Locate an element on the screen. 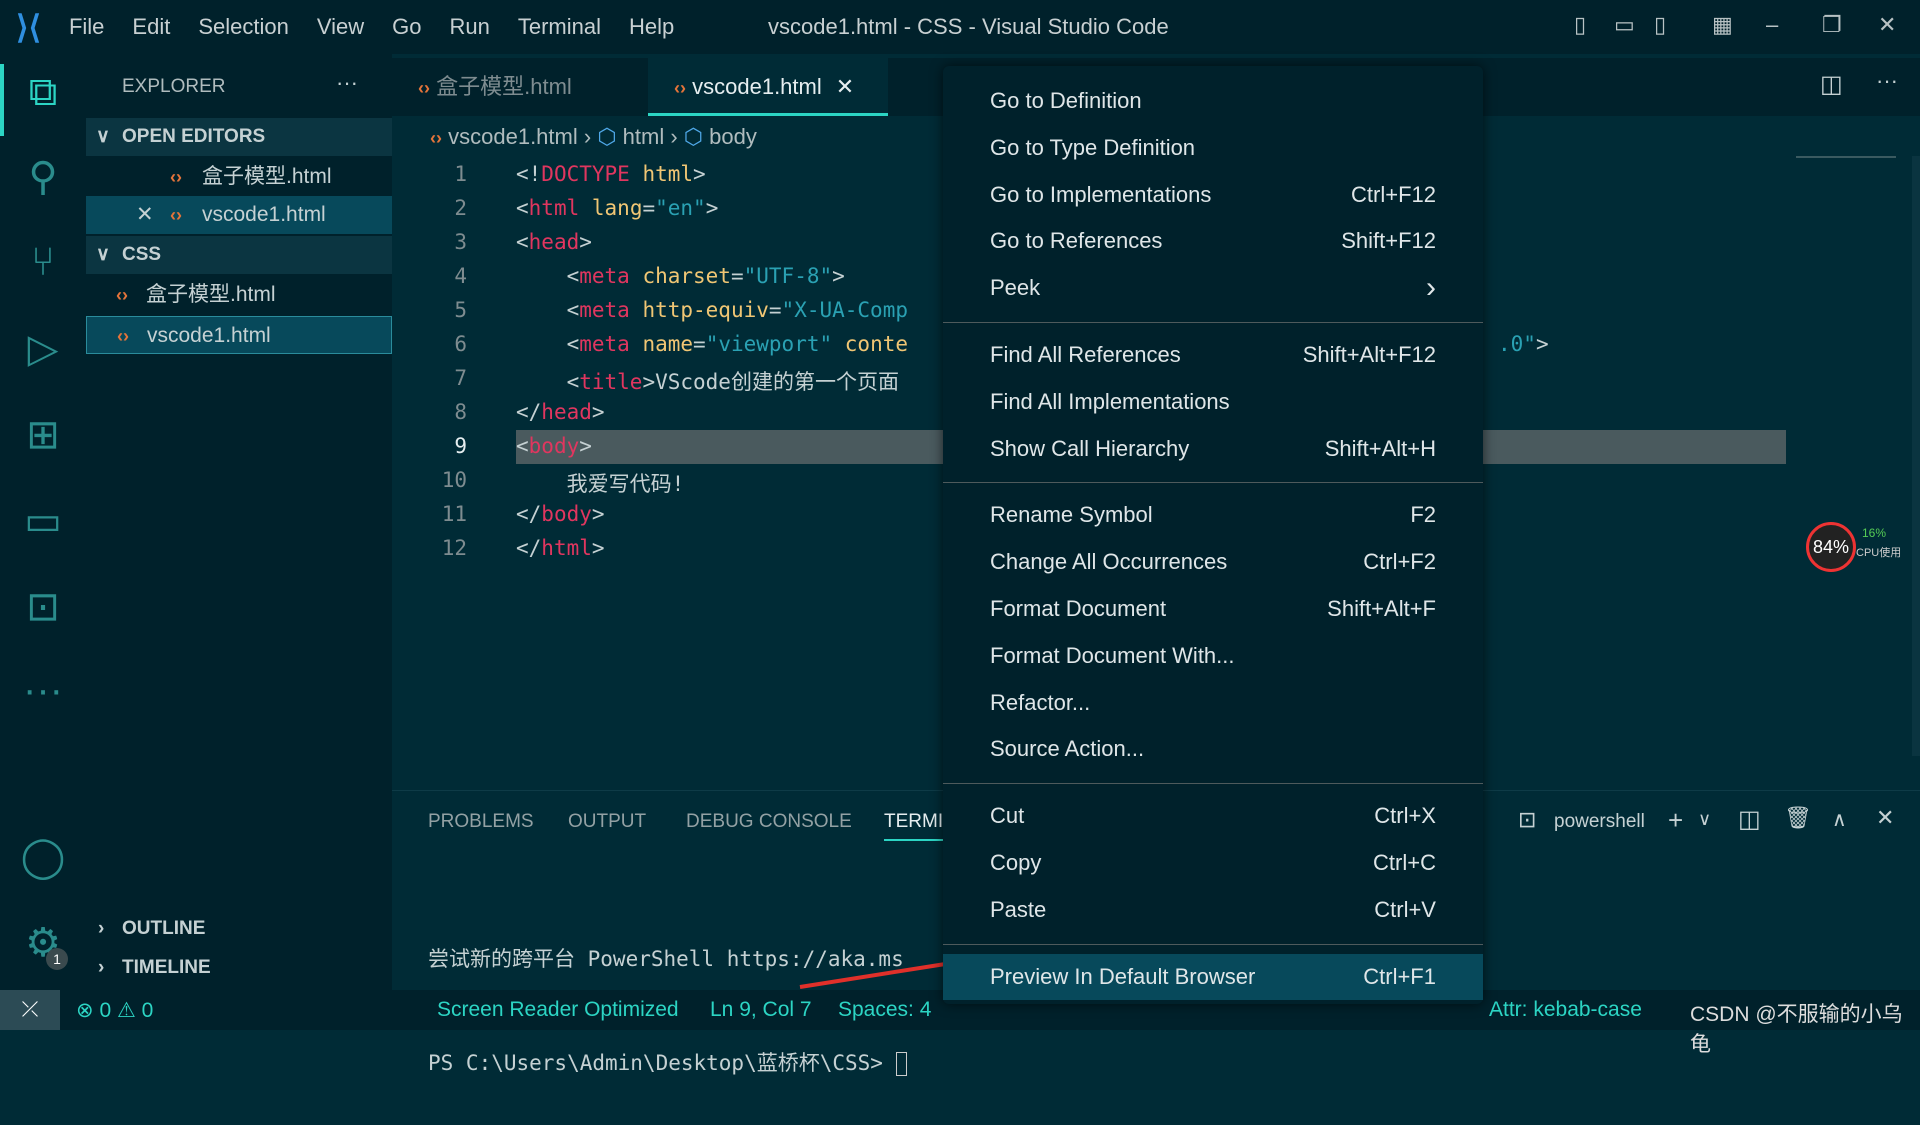 The height and width of the screenshot is (1125, 1920). minimap is located at coordinates (1846, 166).